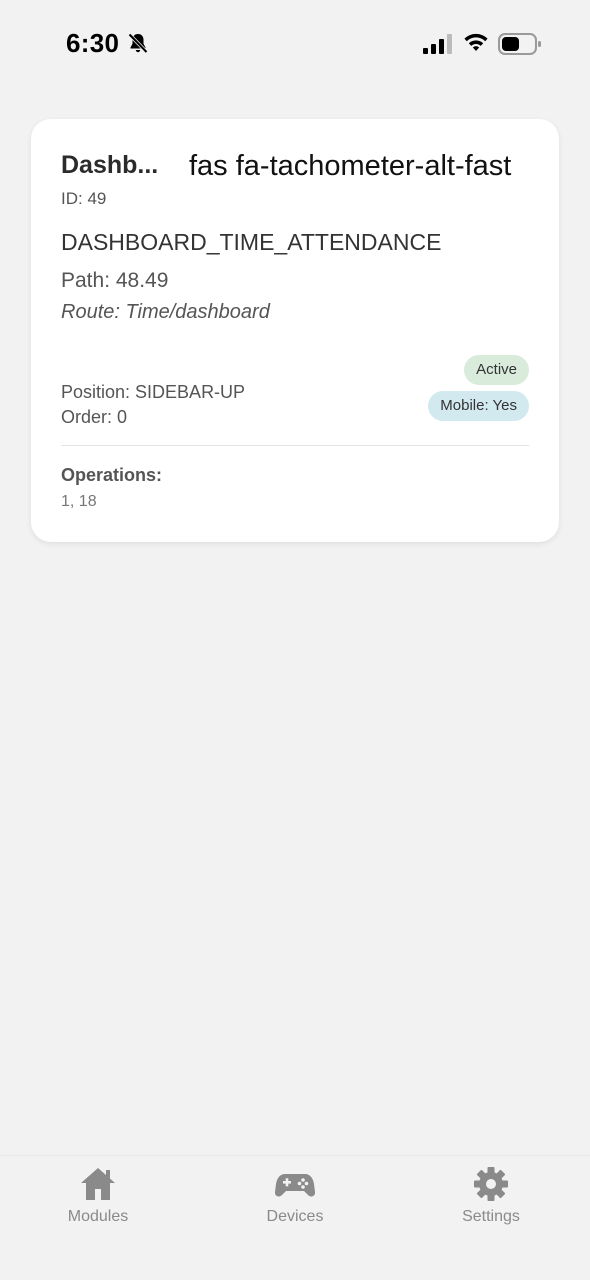  Describe the element at coordinates (478, 406) in the screenshot. I see `mobile-badge: Mobile: Yes` at that location.